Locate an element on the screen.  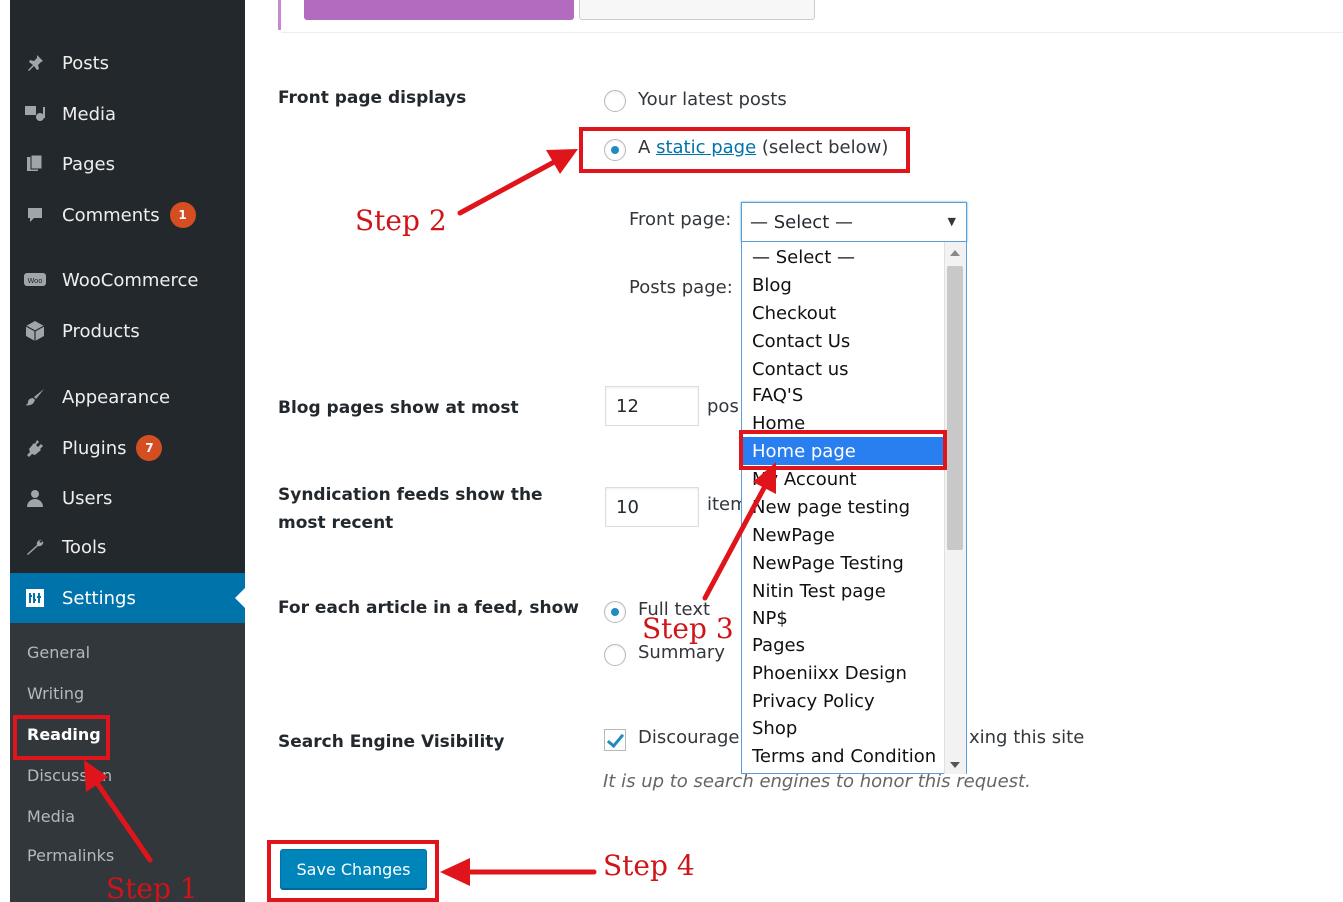
sidebar-item-settings: Settings is located at coordinates (127, 598).